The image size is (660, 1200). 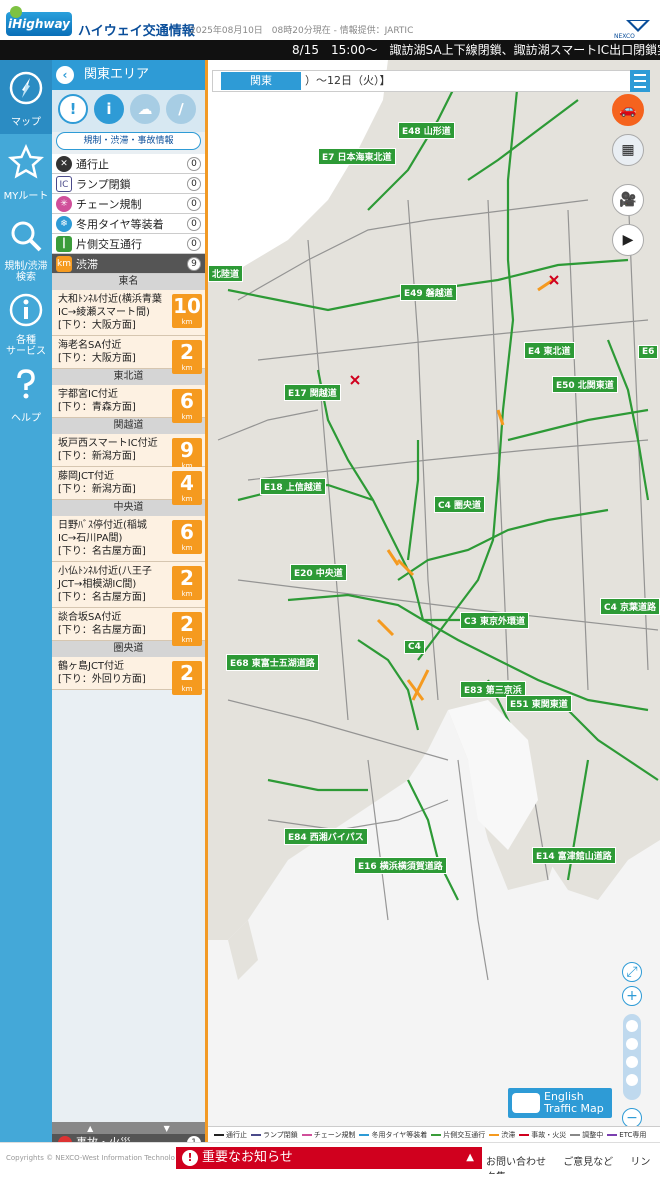 I want to click on jam-list-item: 談合坂SA付近 [下り：名古屋方面] 2 km, so click(x=128, y=627).